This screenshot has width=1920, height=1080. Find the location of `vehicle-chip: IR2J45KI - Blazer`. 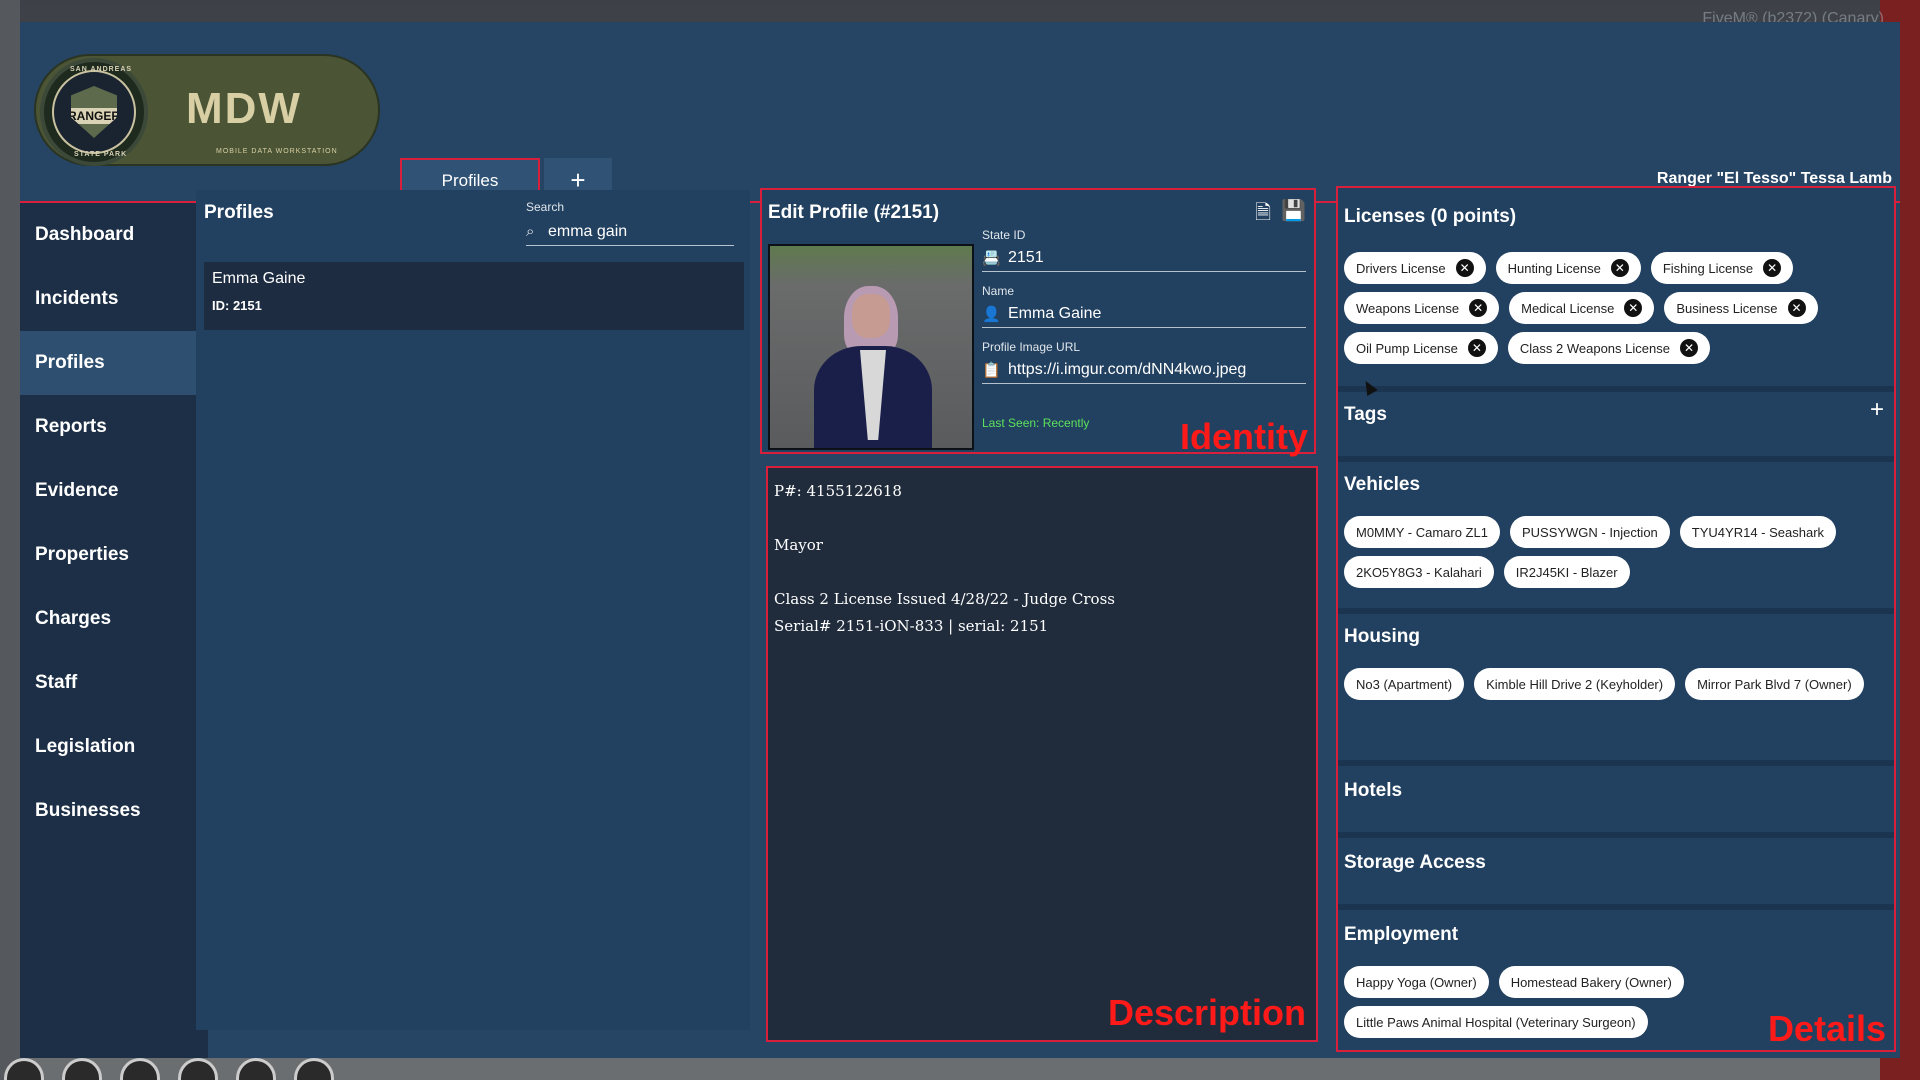

vehicle-chip: IR2J45KI - Blazer is located at coordinates (1566, 572).